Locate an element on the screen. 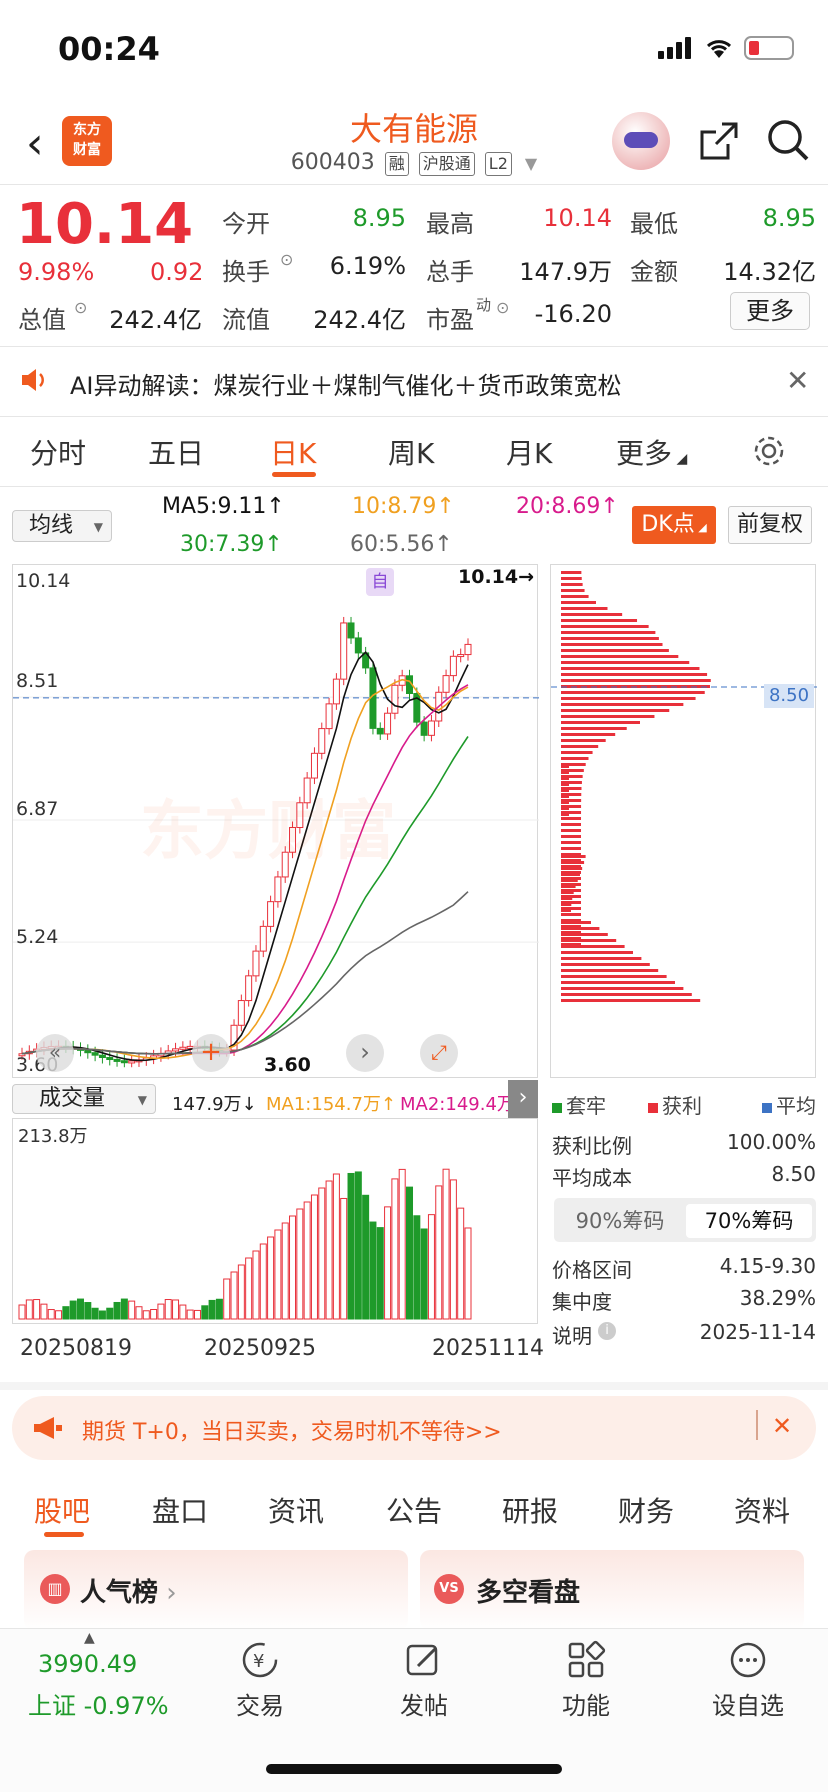 This screenshot has width=828, height=1792. card-title: 多空看盘 is located at coordinates (528, 1590).